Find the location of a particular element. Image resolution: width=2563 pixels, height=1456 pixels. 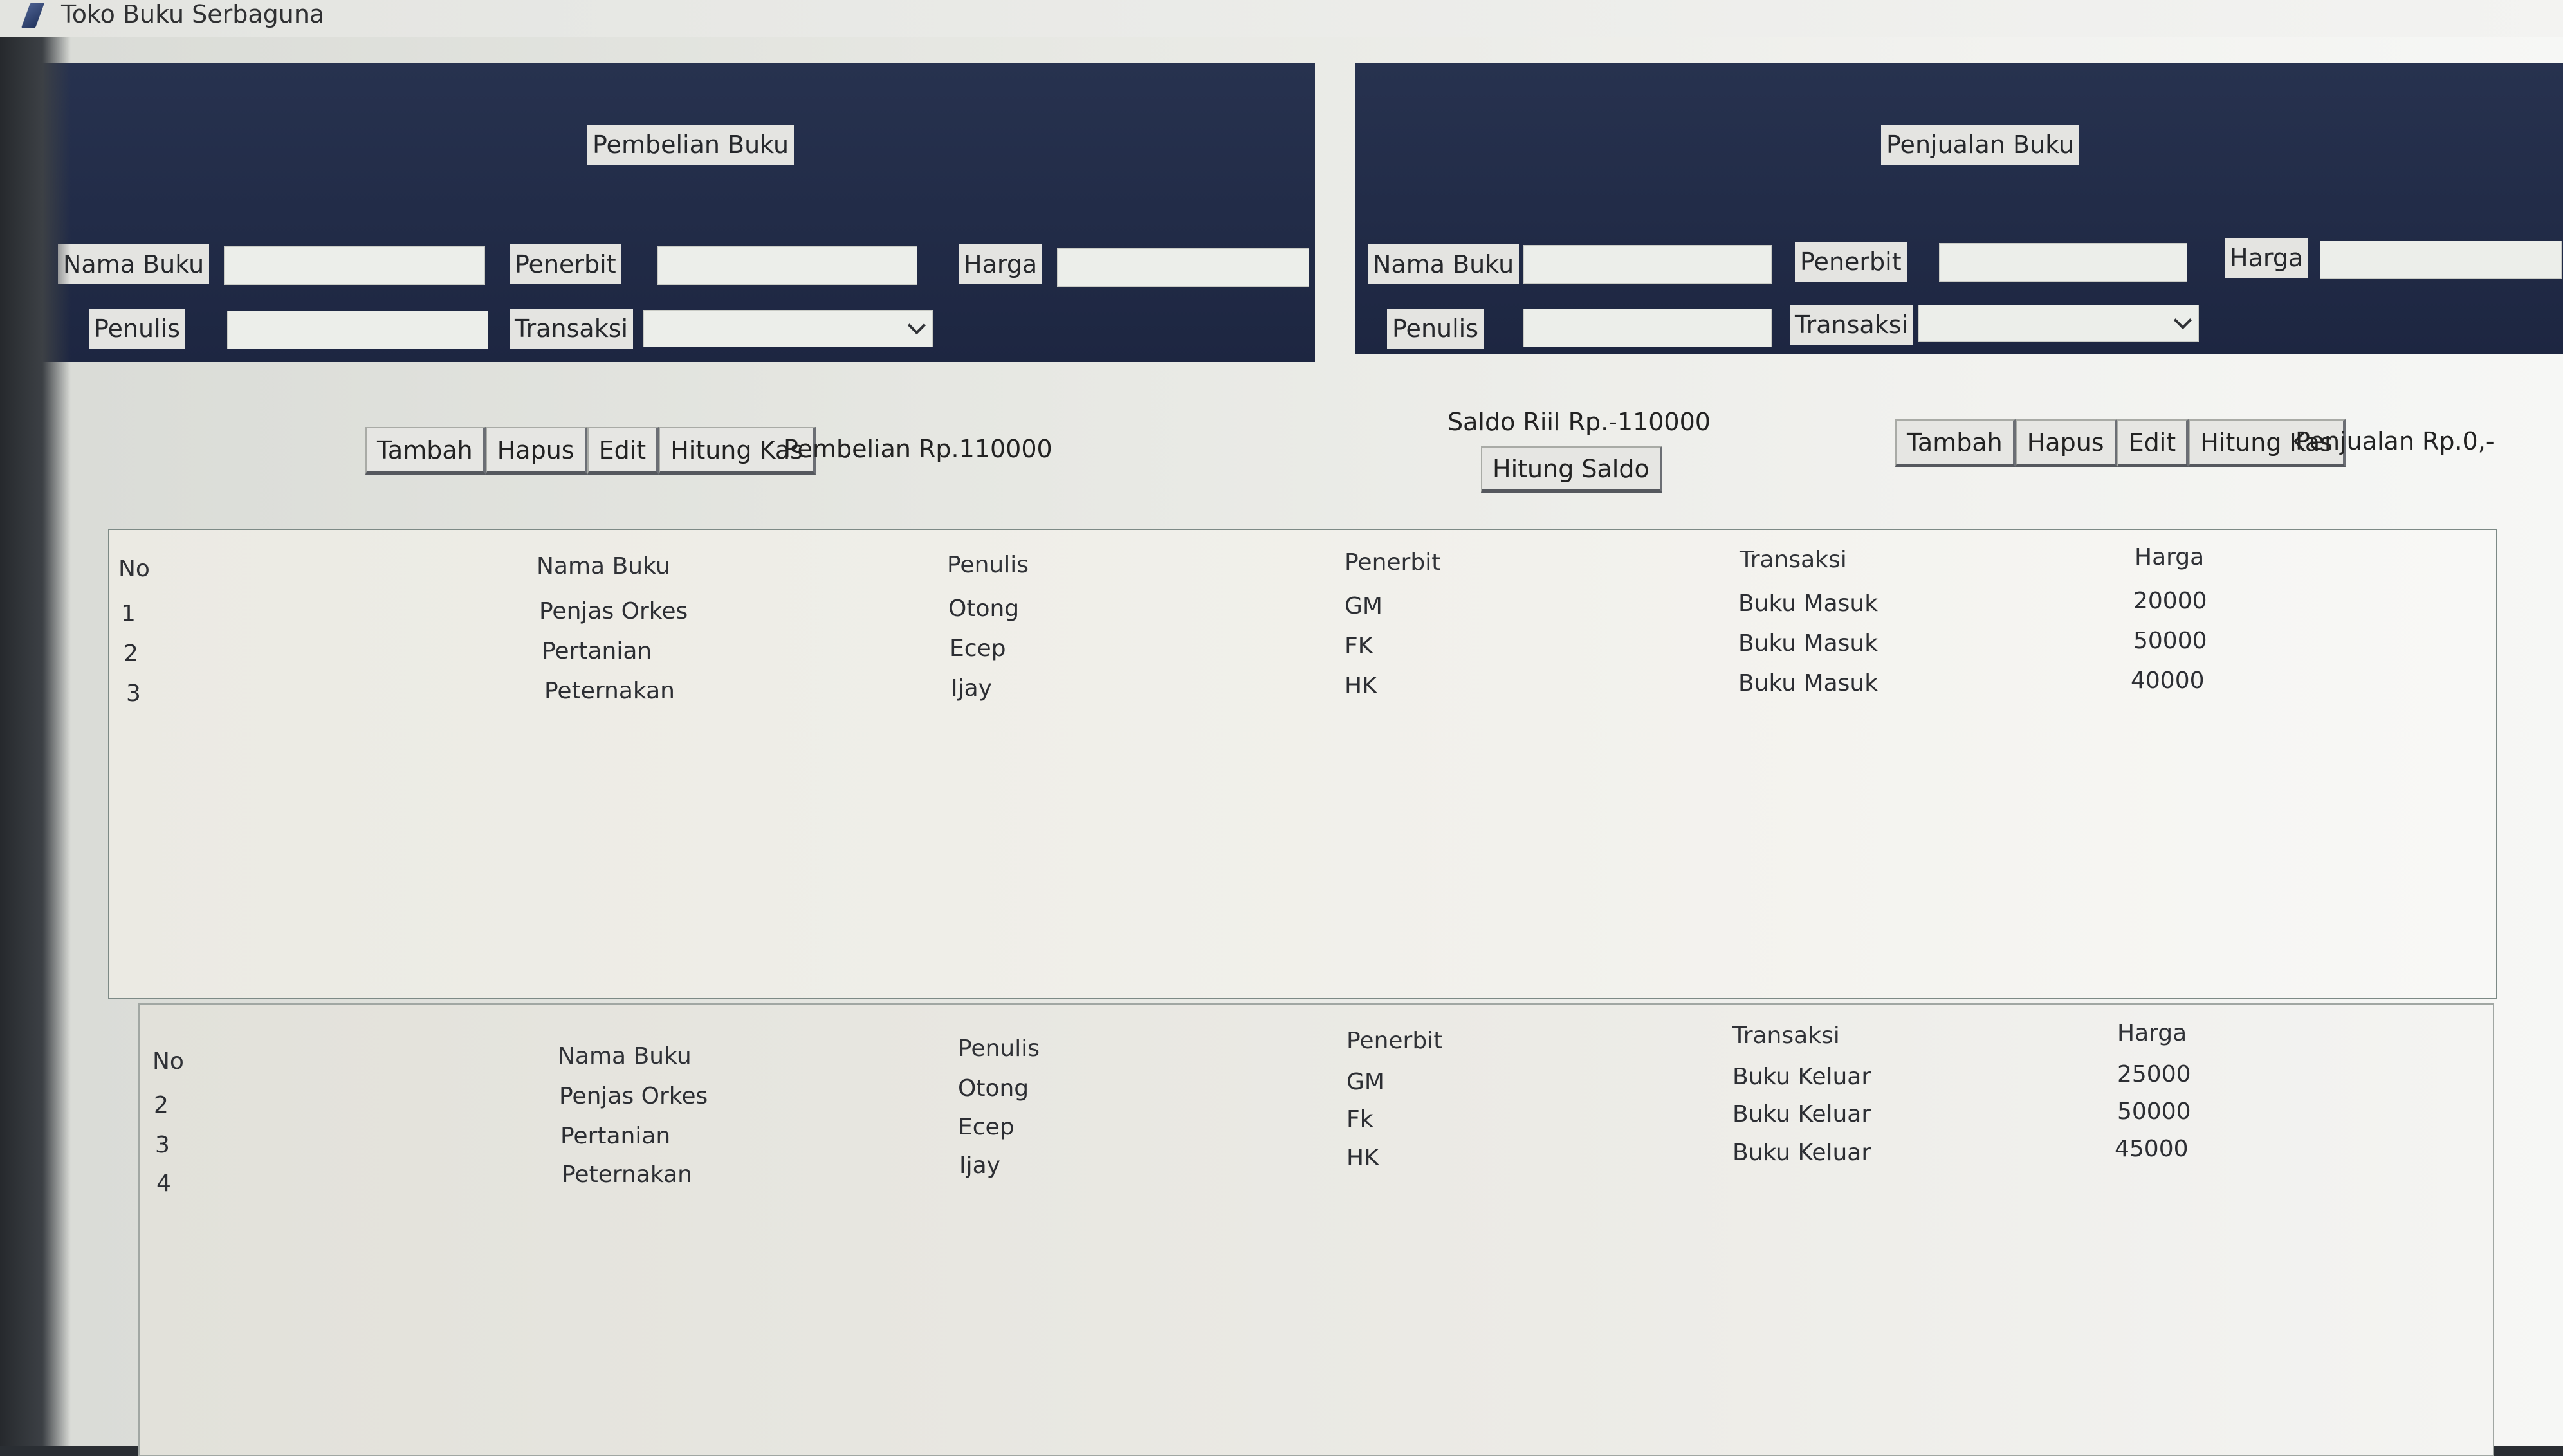

pembelian-heading: Pembelian Buku is located at coordinates (691, 145).